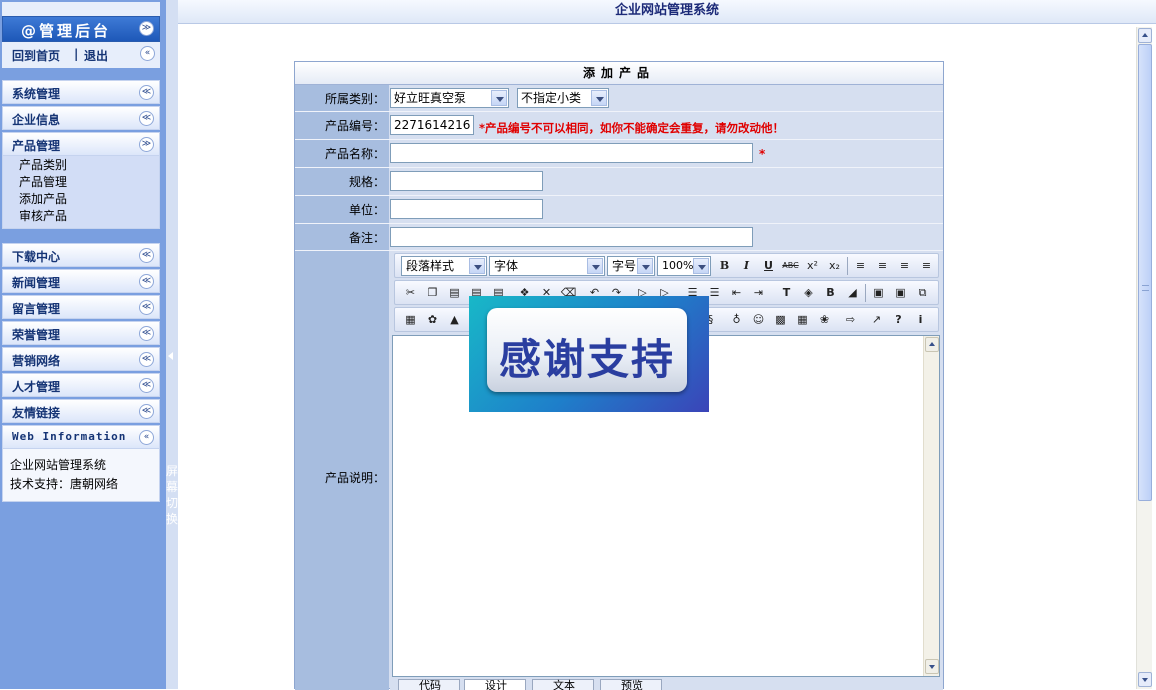  What do you see at coordinates (834, 266) in the screenshot?
I see `subscript-icon: x₂` at bounding box center [834, 266].